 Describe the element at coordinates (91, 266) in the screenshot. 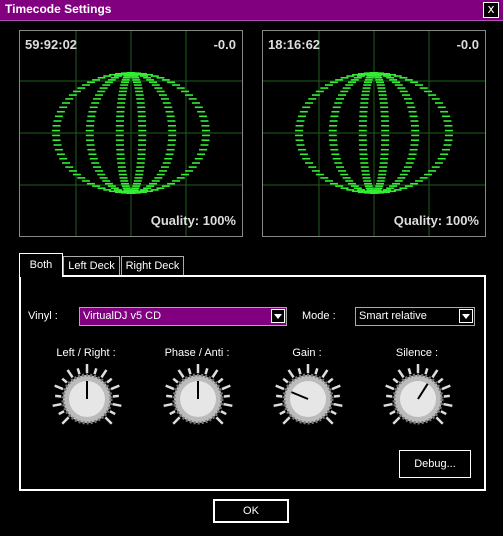

I see `tab-left-deck: Left Deck` at that location.